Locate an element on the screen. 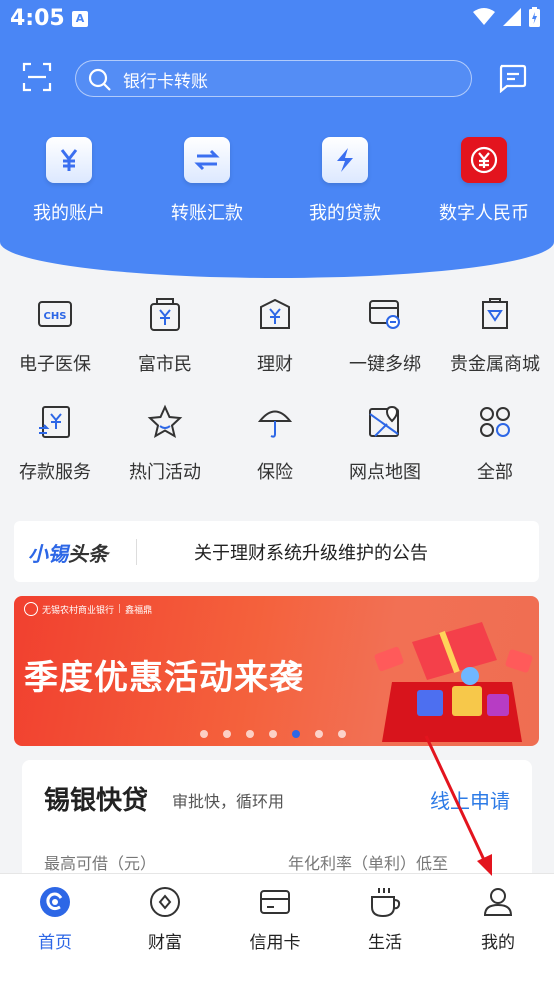 This screenshot has height=984, width=554. tab-mine: 我的 is located at coordinates (498, 918).